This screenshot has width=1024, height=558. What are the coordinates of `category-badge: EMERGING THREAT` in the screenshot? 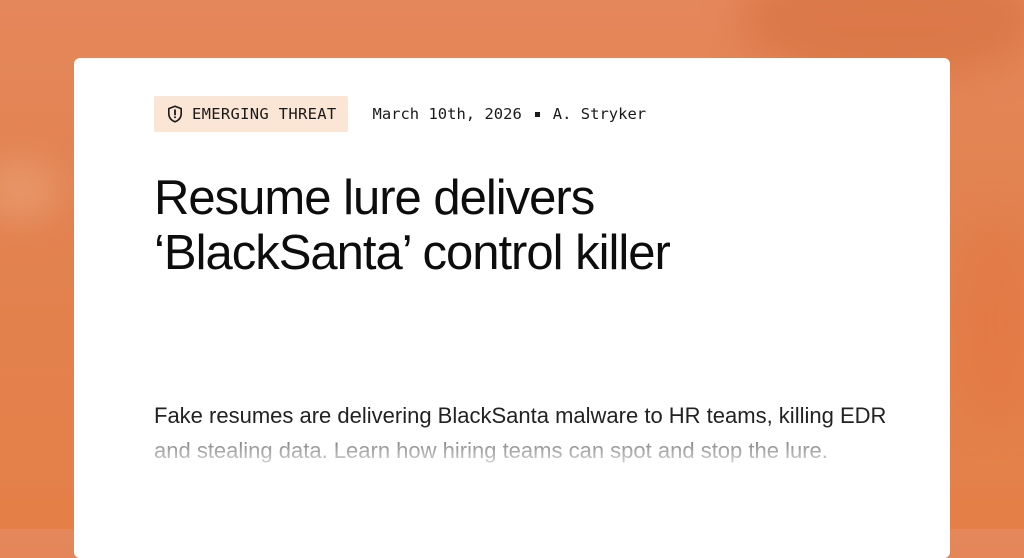 It's located at (251, 114).